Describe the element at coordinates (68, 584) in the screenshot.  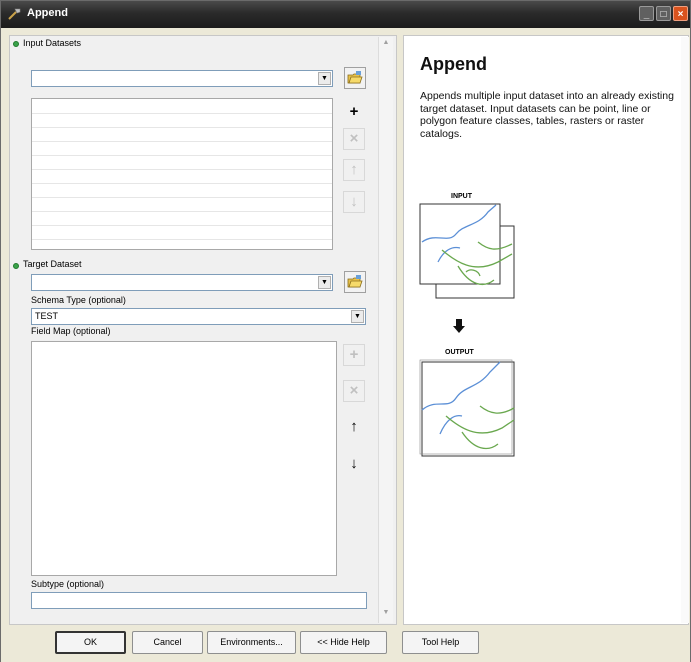
I see `subtype-label: Subtype (optional)` at that location.